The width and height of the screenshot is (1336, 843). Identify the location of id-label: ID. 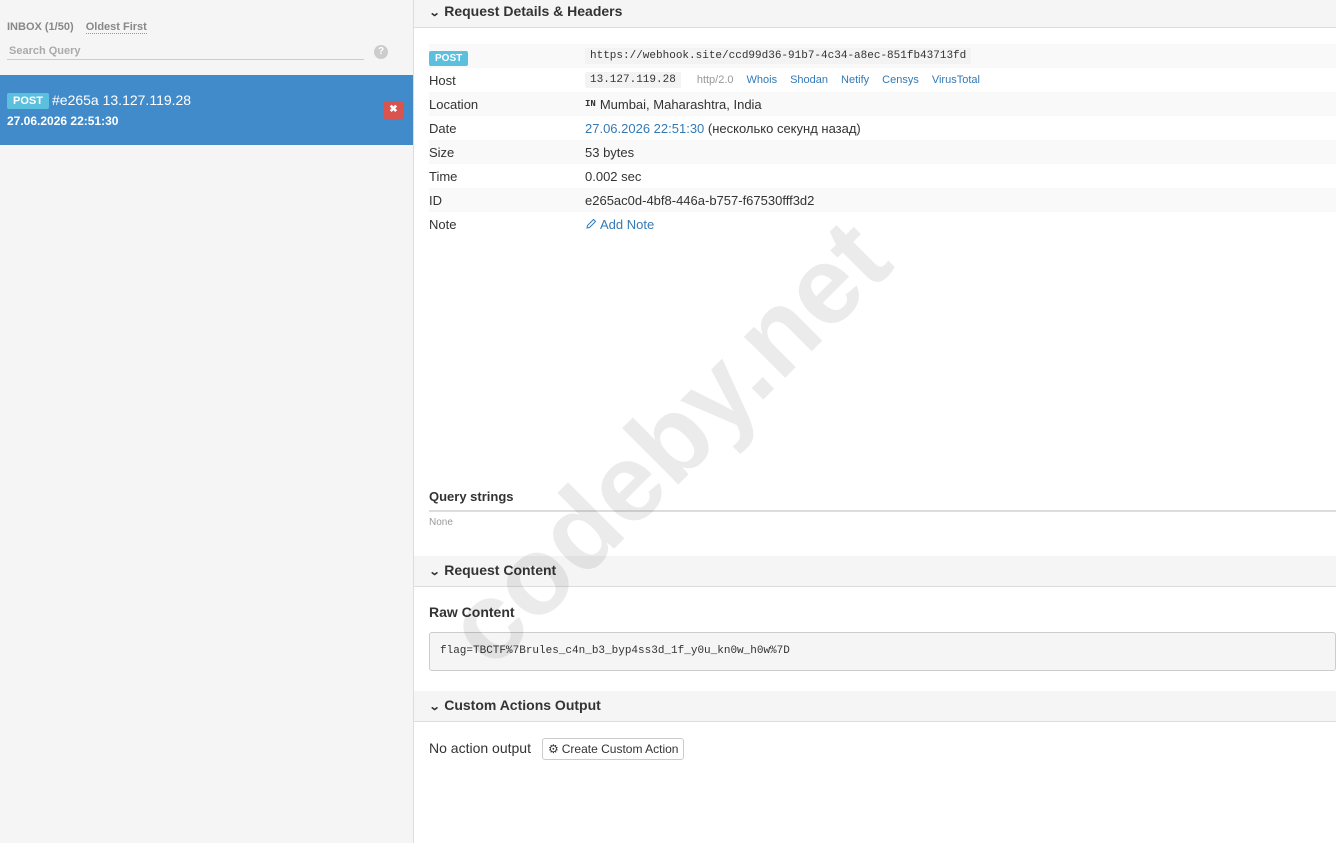
(435, 200).